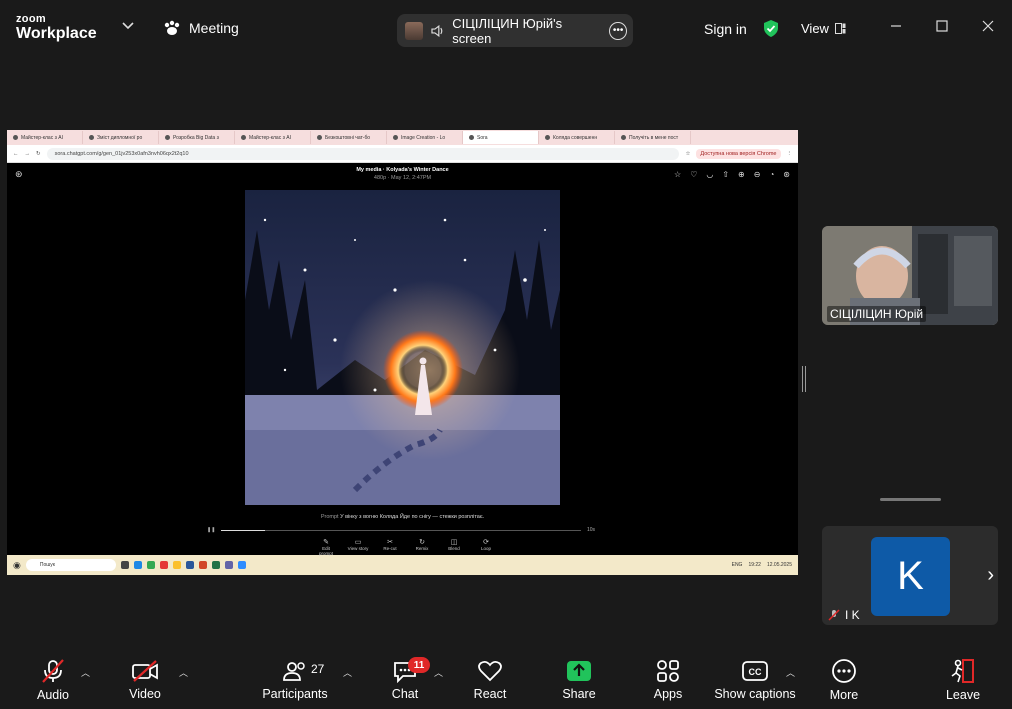 This screenshot has width=1012, height=709. Describe the element at coordinates (896, 26) in the screenshot. I see `minimize-icon` at that location.